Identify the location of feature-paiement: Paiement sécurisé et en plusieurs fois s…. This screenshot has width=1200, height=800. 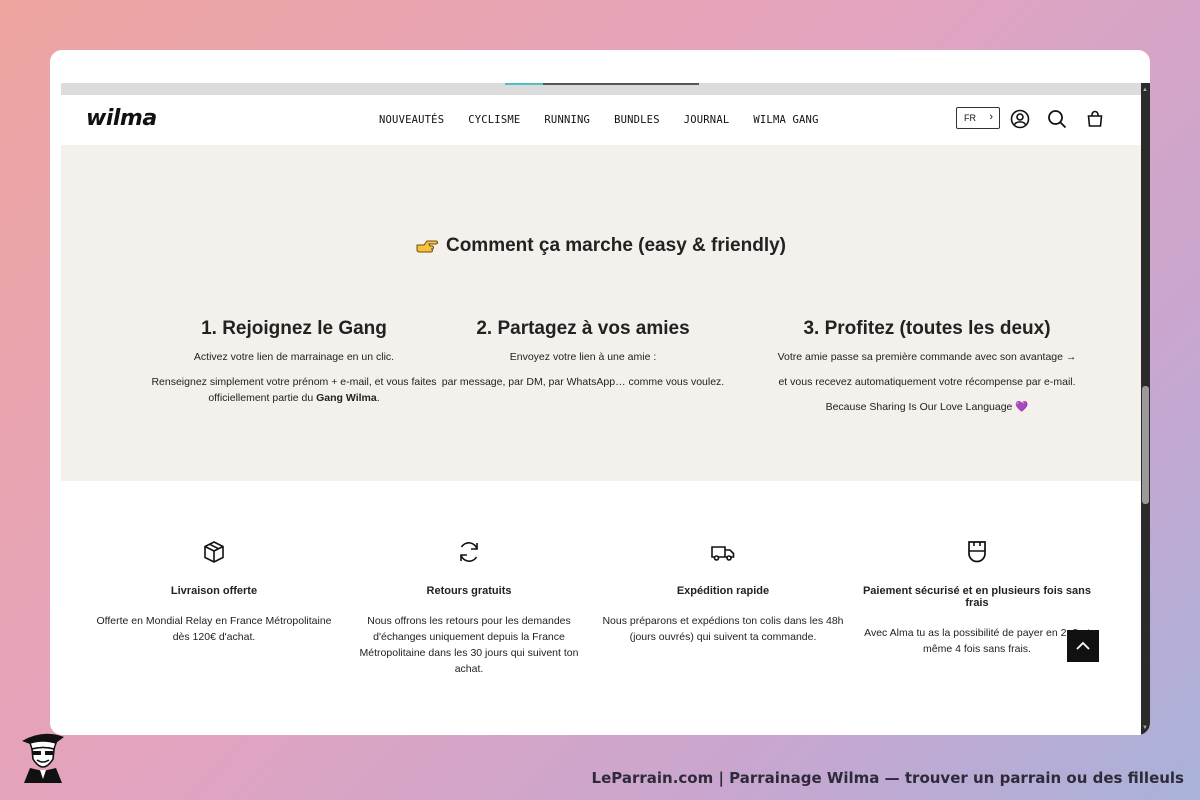
(977, 598).